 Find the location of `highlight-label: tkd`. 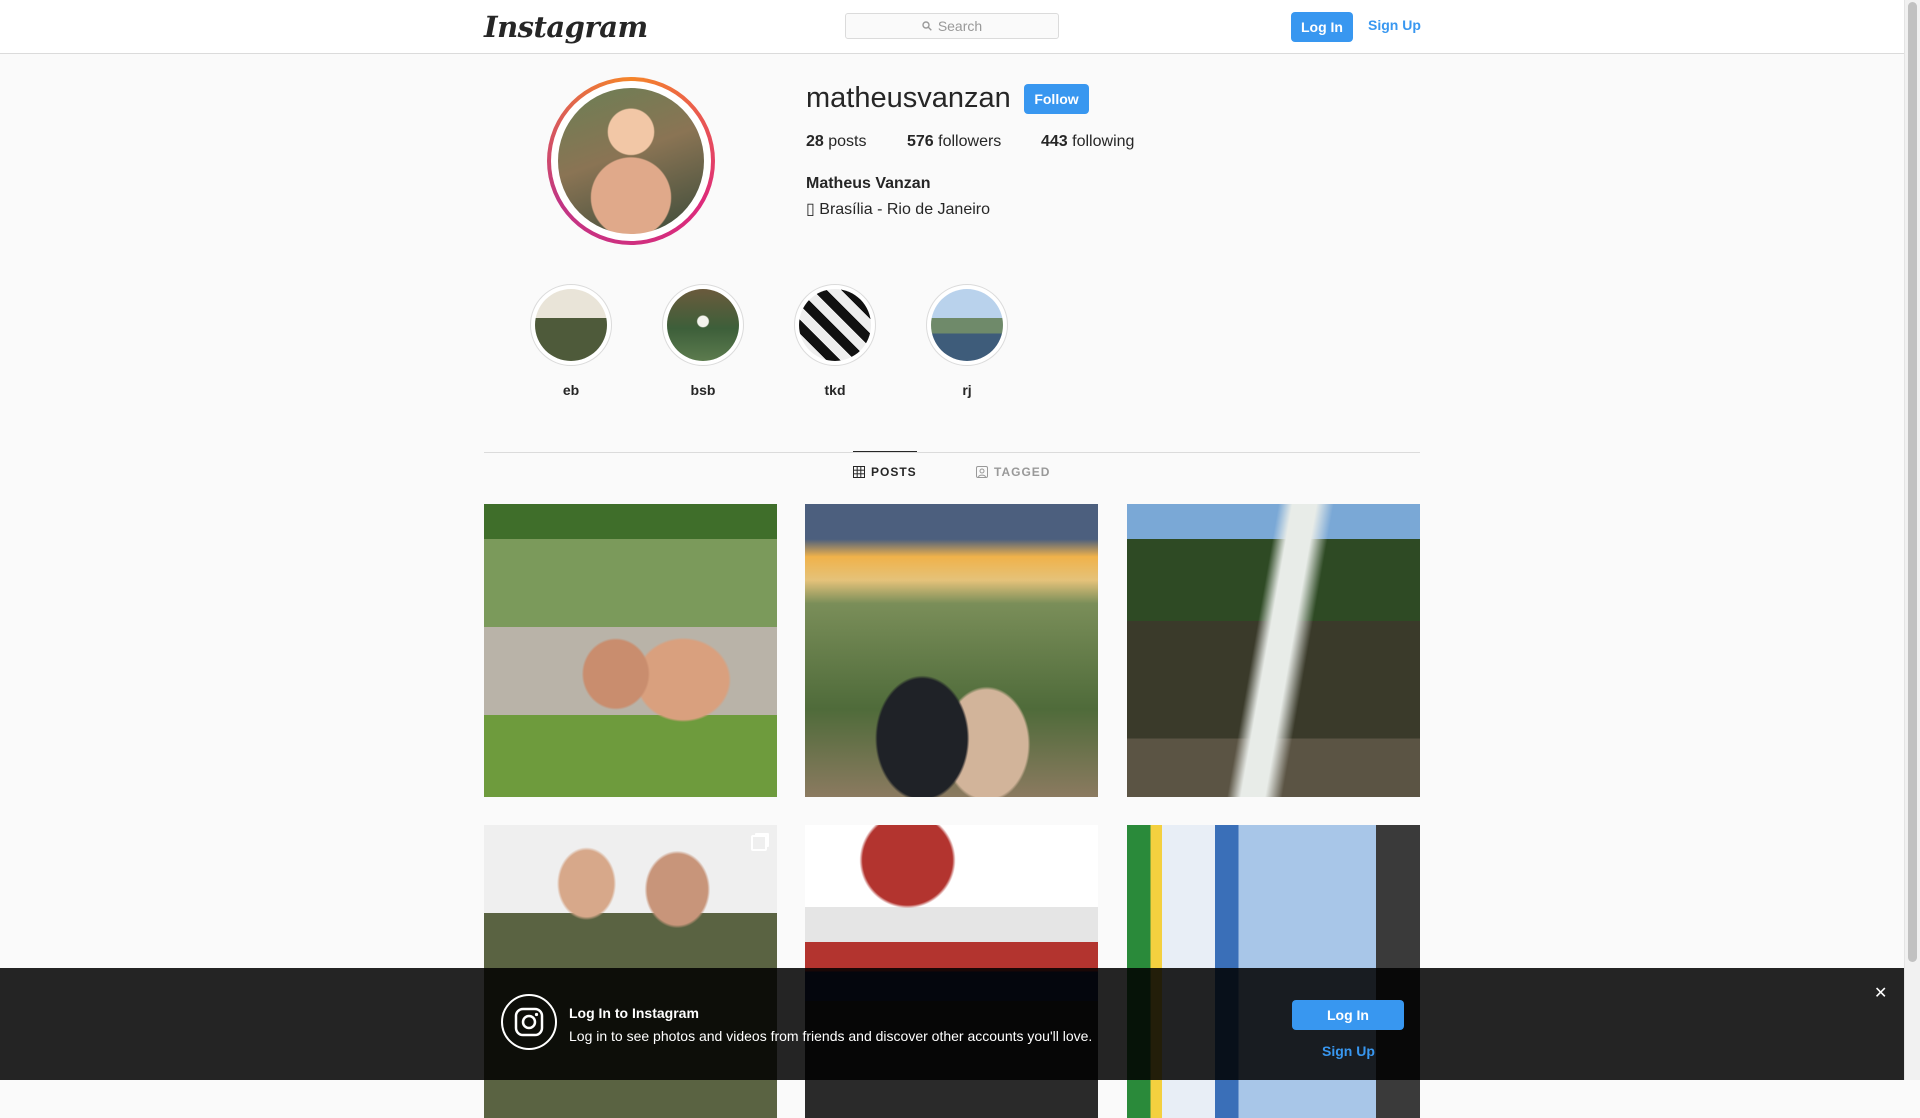

highlight-label: tkd is located at coordinates (835, 390).